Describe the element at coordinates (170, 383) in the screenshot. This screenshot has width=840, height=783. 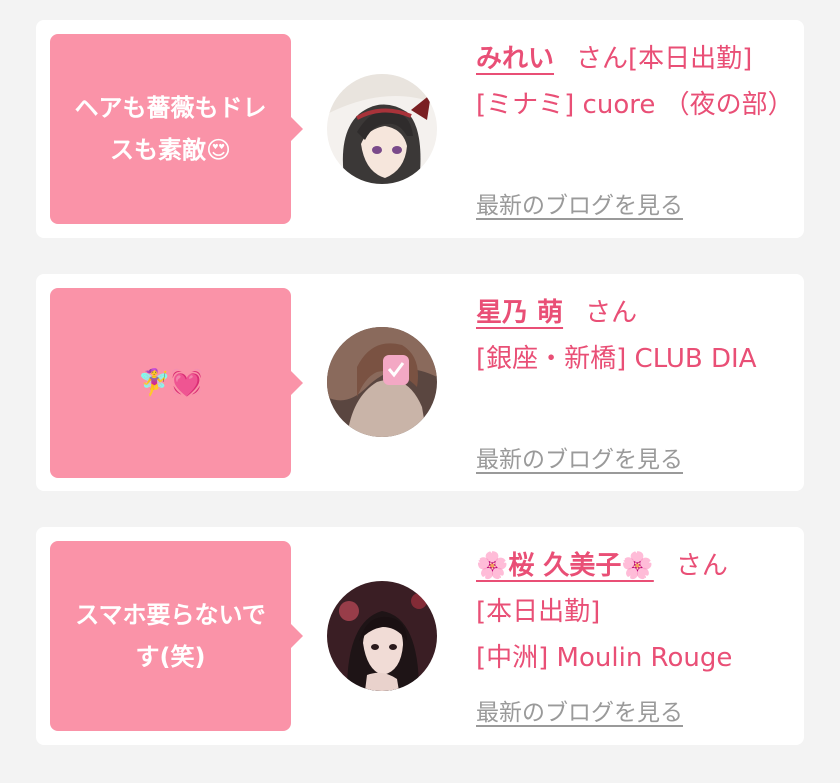
I see `comment-text: 🧚‍♀️💓` at that location.